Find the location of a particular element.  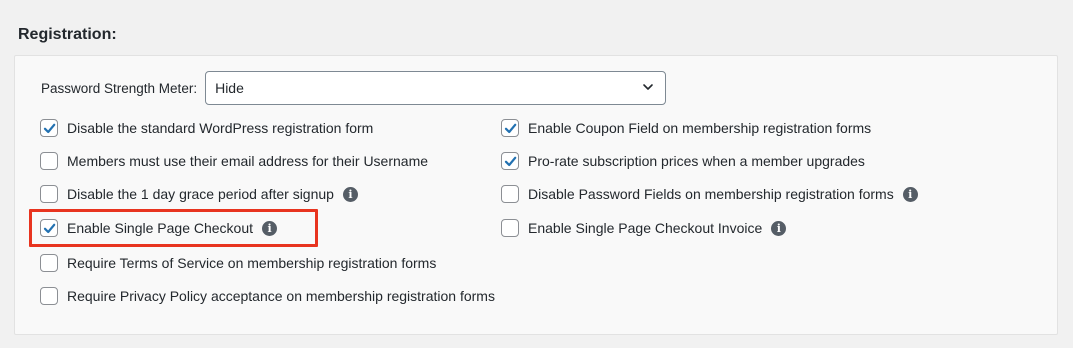

checkbox-single-page-checkout-invoice is located at coordinates (510, 228).